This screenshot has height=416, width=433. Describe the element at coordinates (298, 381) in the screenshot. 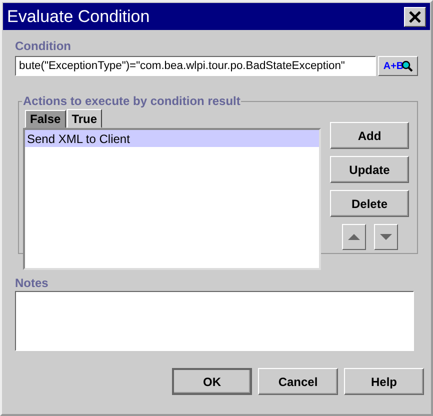

I see `dialog-button: Cancel` at that location.